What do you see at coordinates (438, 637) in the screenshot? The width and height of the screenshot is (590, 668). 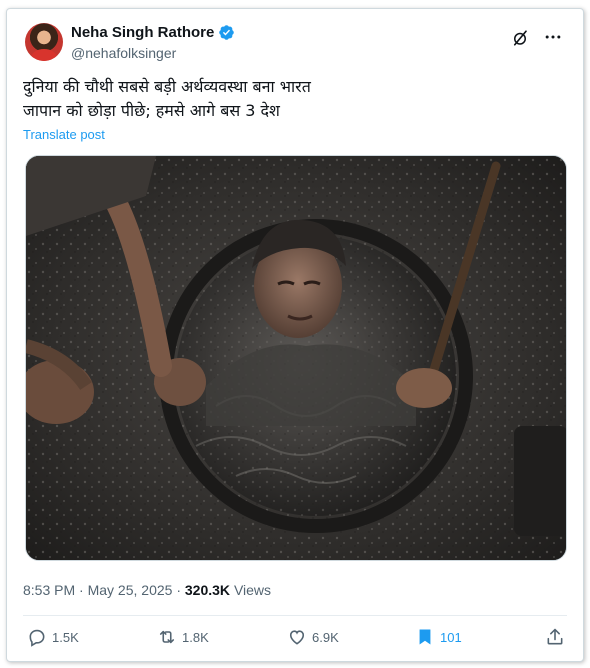 I see `bookmark-button: 101` at bounding box center [438, 637].